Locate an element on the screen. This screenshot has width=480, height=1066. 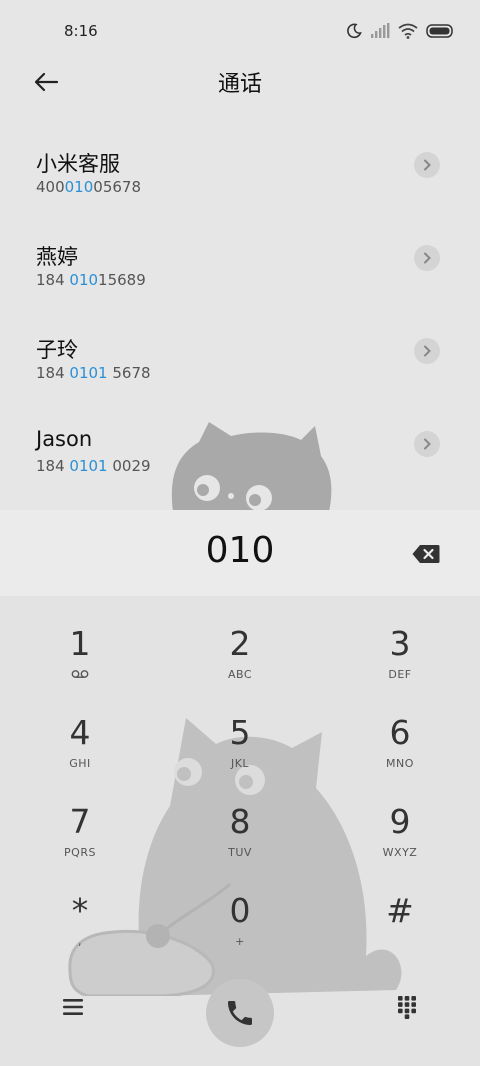
key-8: 8 TUV is located at coordinates (240, 842).